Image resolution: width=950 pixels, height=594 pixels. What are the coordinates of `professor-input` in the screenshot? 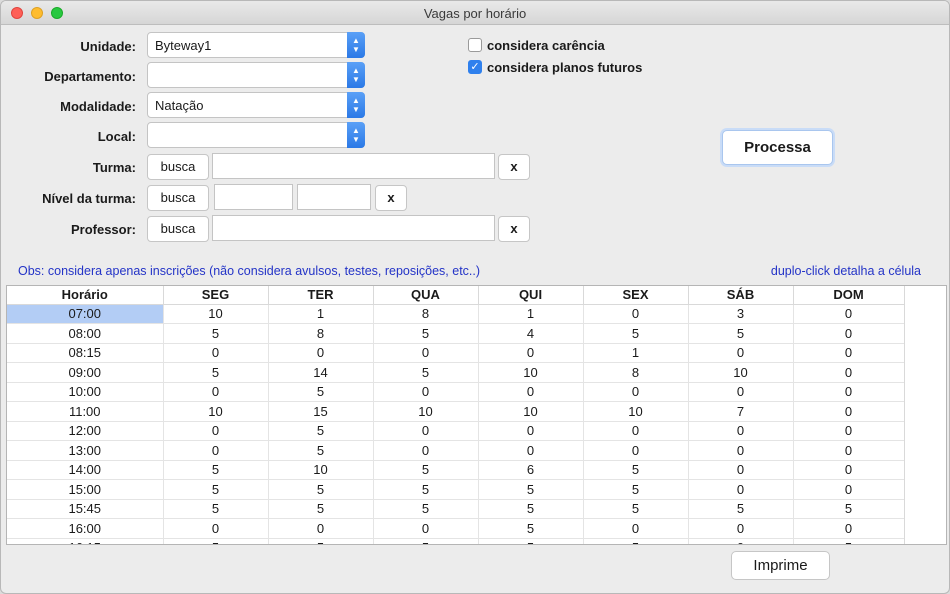 It's located at (353, 228).